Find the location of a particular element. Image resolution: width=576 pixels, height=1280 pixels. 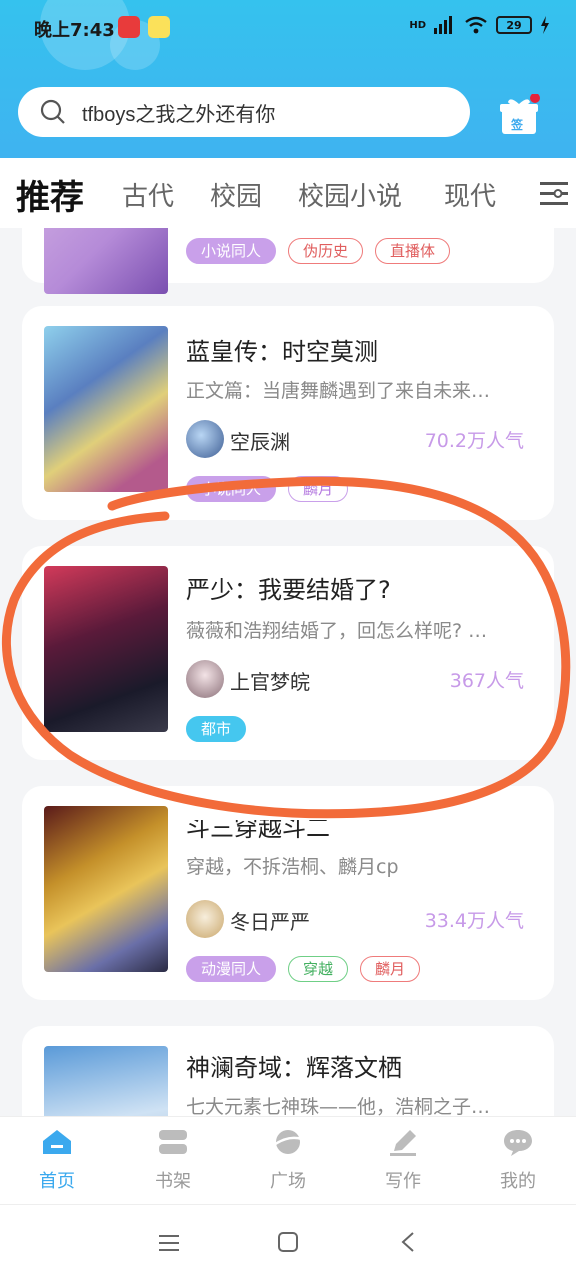

nav-label: 书架 is located at coordinates (173, 1181).